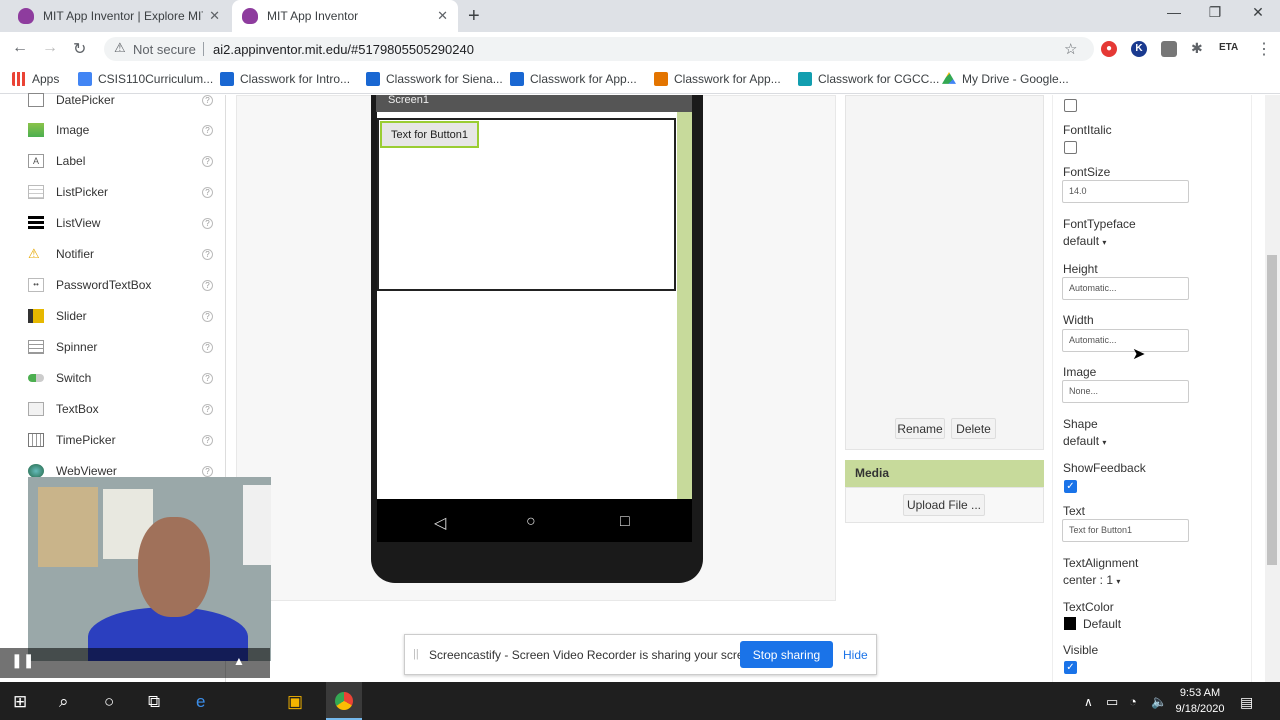  Describe the element at coordinates (1070, 49) in the screenshot. I see `bookmark-star-icon: ☆` at that location.